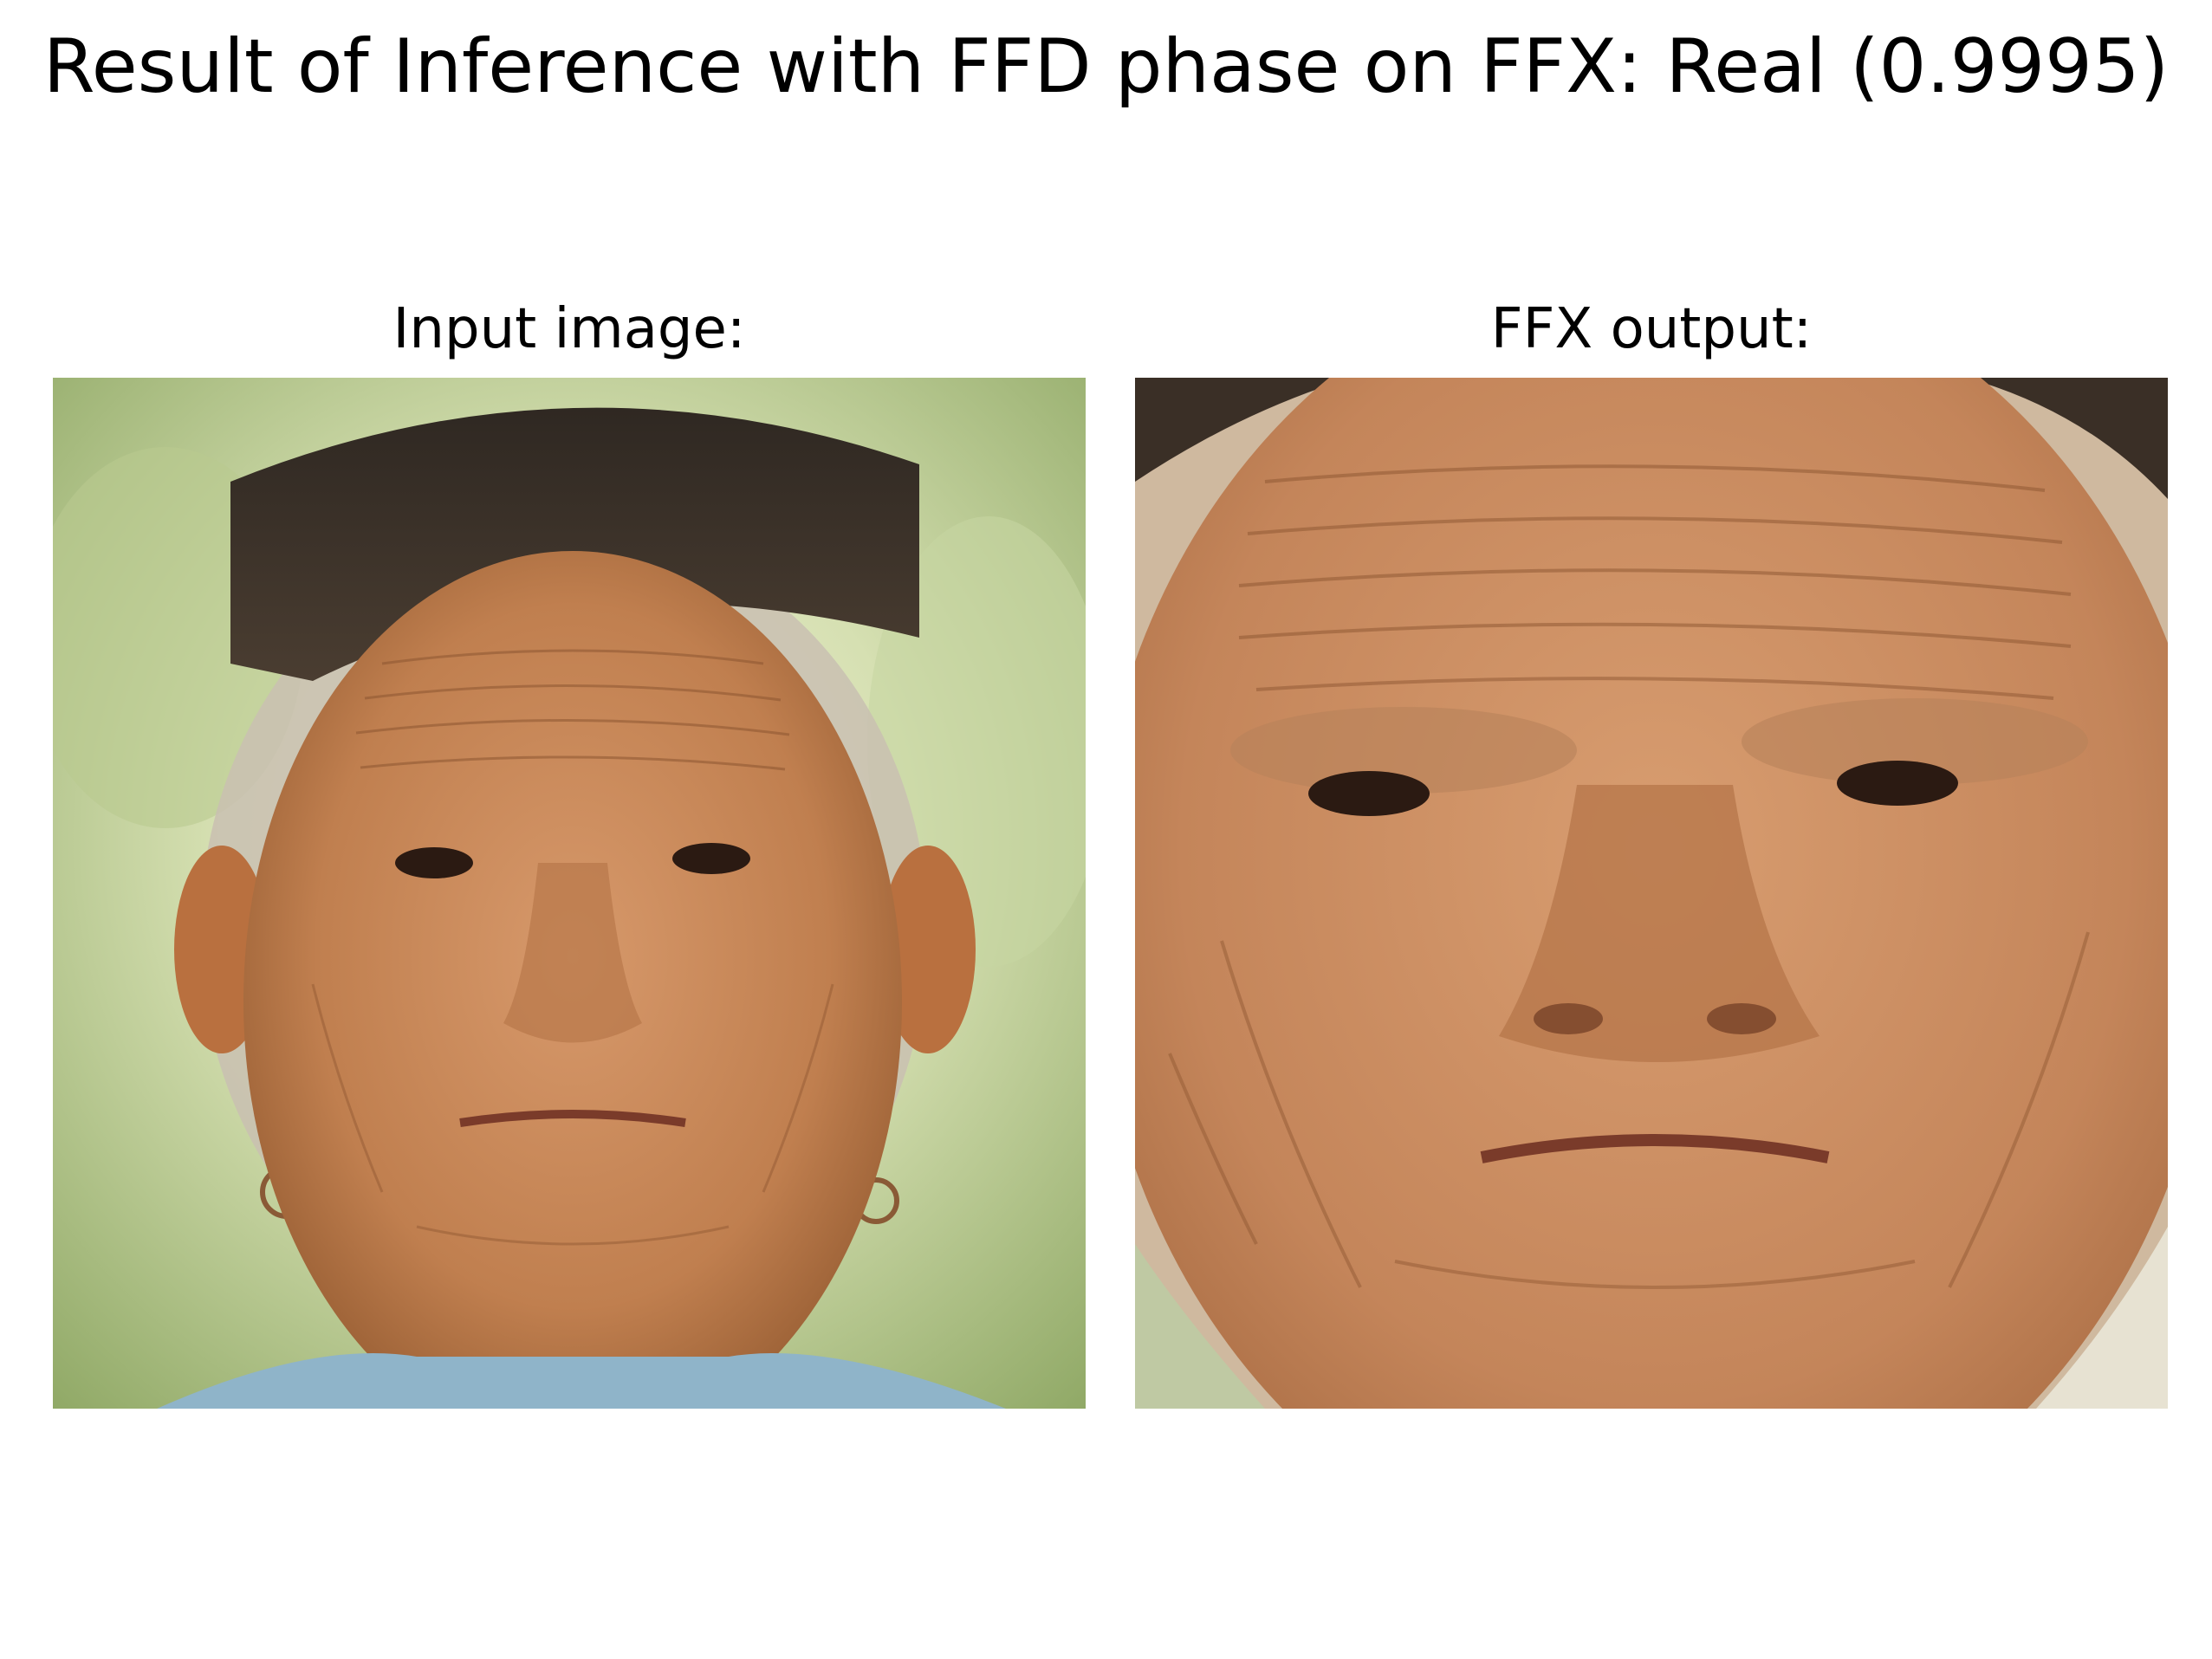 This screenshot has height=1659, width=2212. I want to click on ffx-output-title: FFX output:, so click(1651, 329).